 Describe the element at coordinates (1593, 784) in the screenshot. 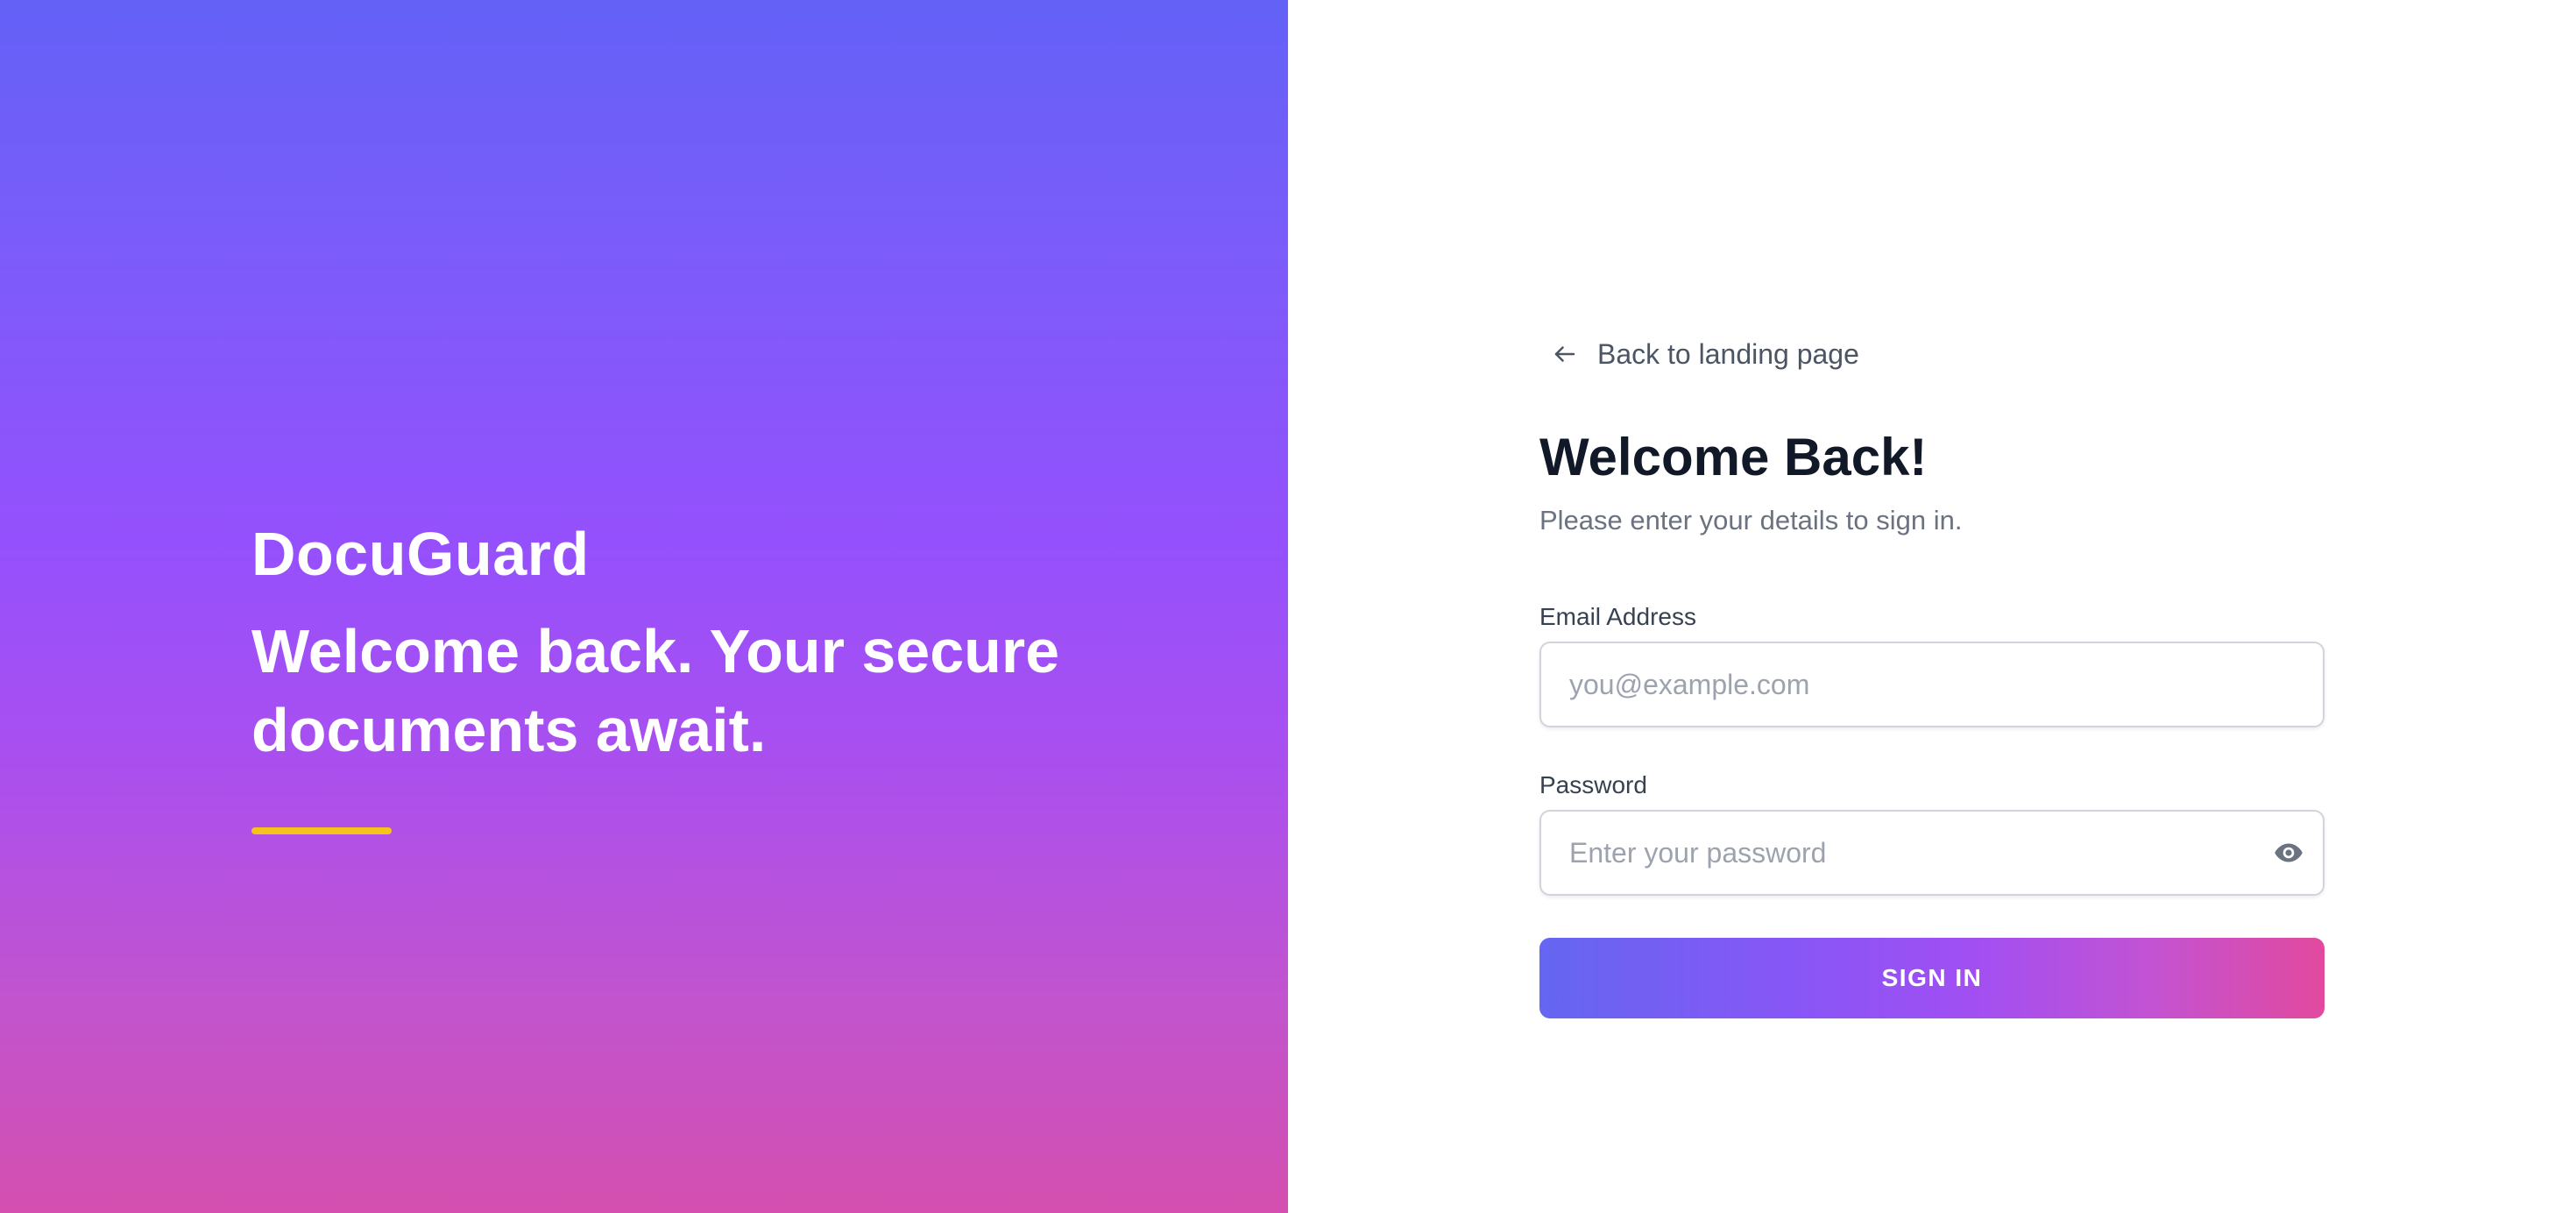

I see `password-label: Password` at that location.